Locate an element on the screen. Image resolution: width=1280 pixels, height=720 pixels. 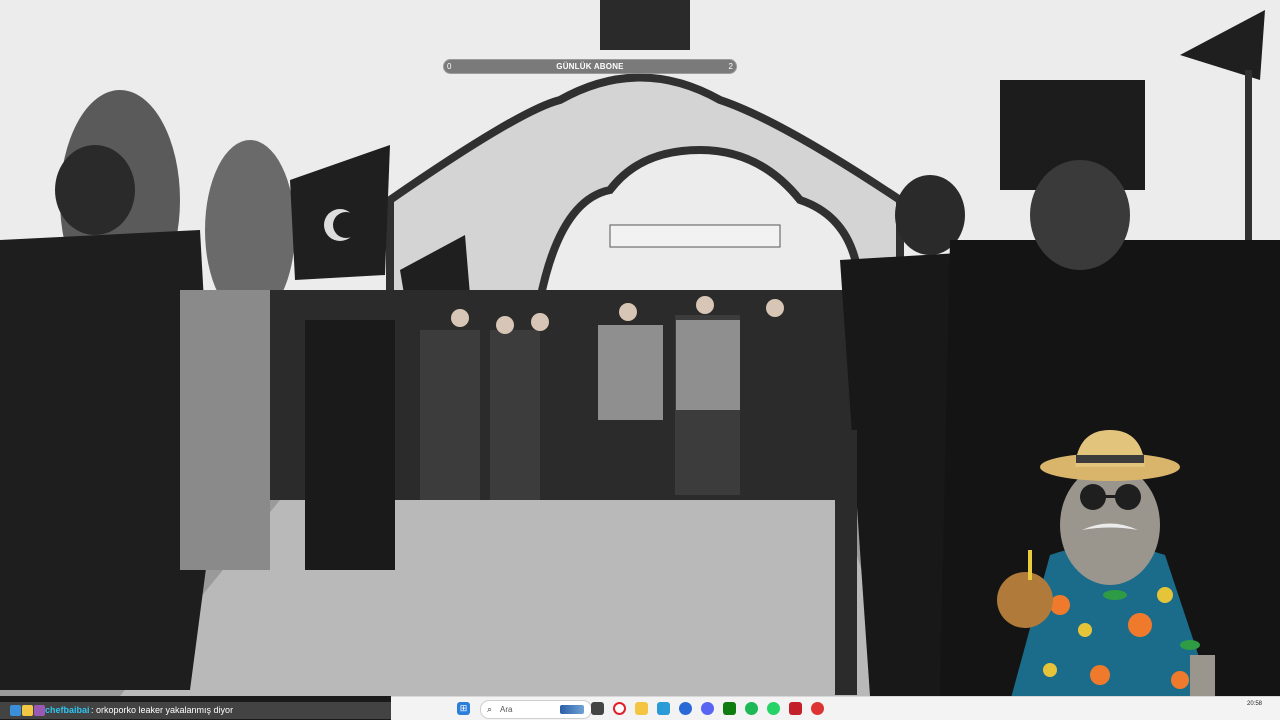
chat-message-text: : orkoporko leaker yakalanmış diyor is located at coordinates (162, 710).